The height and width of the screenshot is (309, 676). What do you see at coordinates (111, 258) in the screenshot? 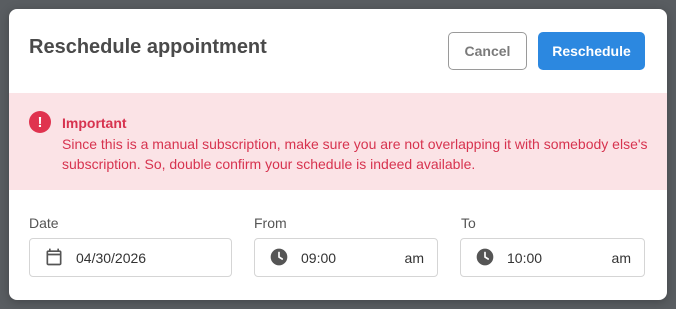
I see `date-value: 04/30/2026` at bounding box center [111, 258].